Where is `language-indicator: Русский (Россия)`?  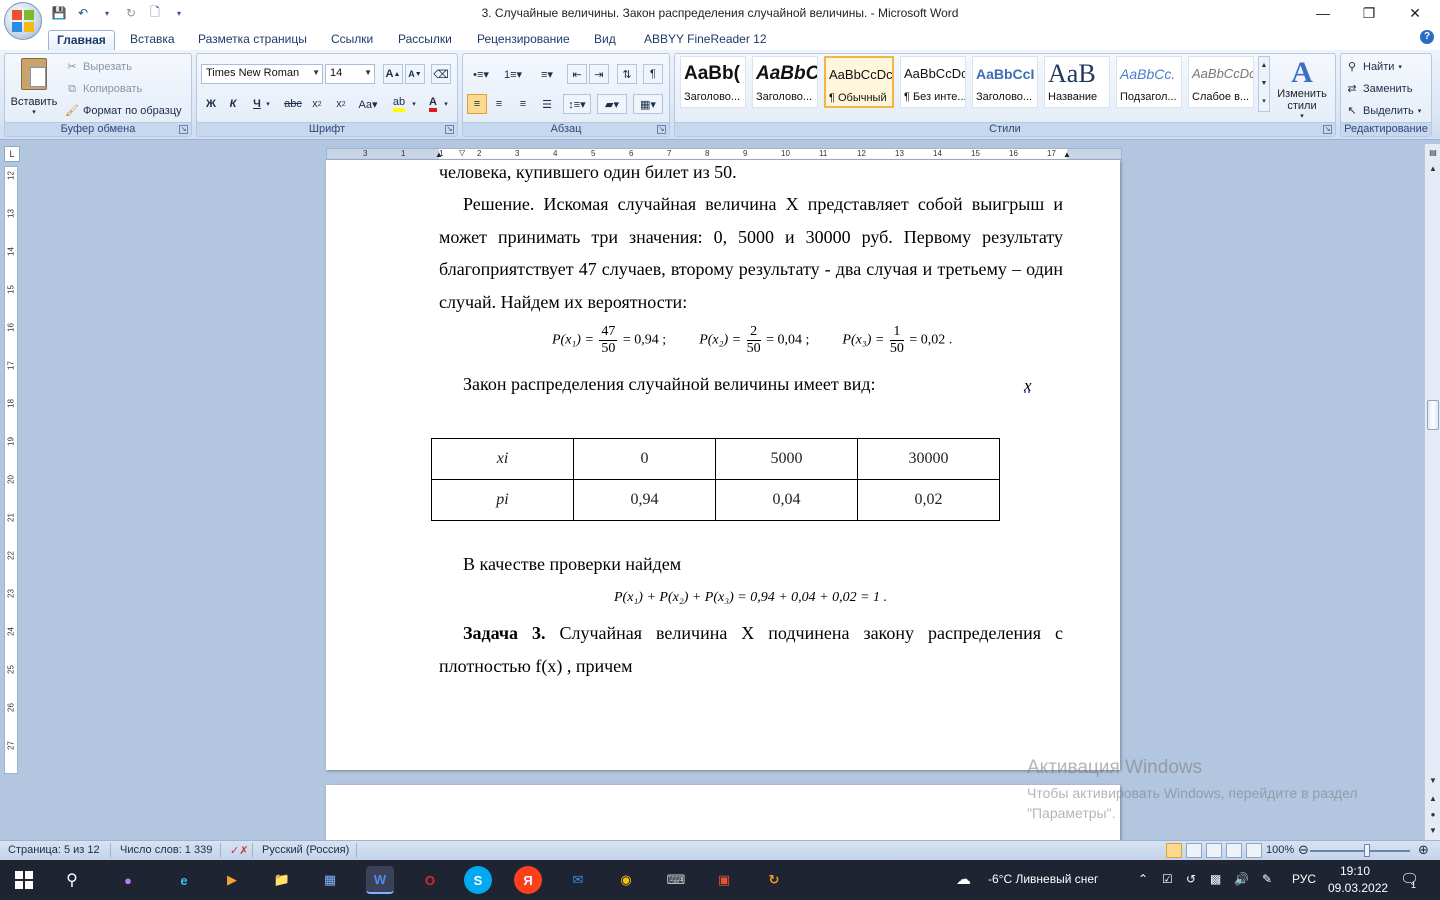 language-indicator: Русский (Россия) is located at coordinates (305, 850).